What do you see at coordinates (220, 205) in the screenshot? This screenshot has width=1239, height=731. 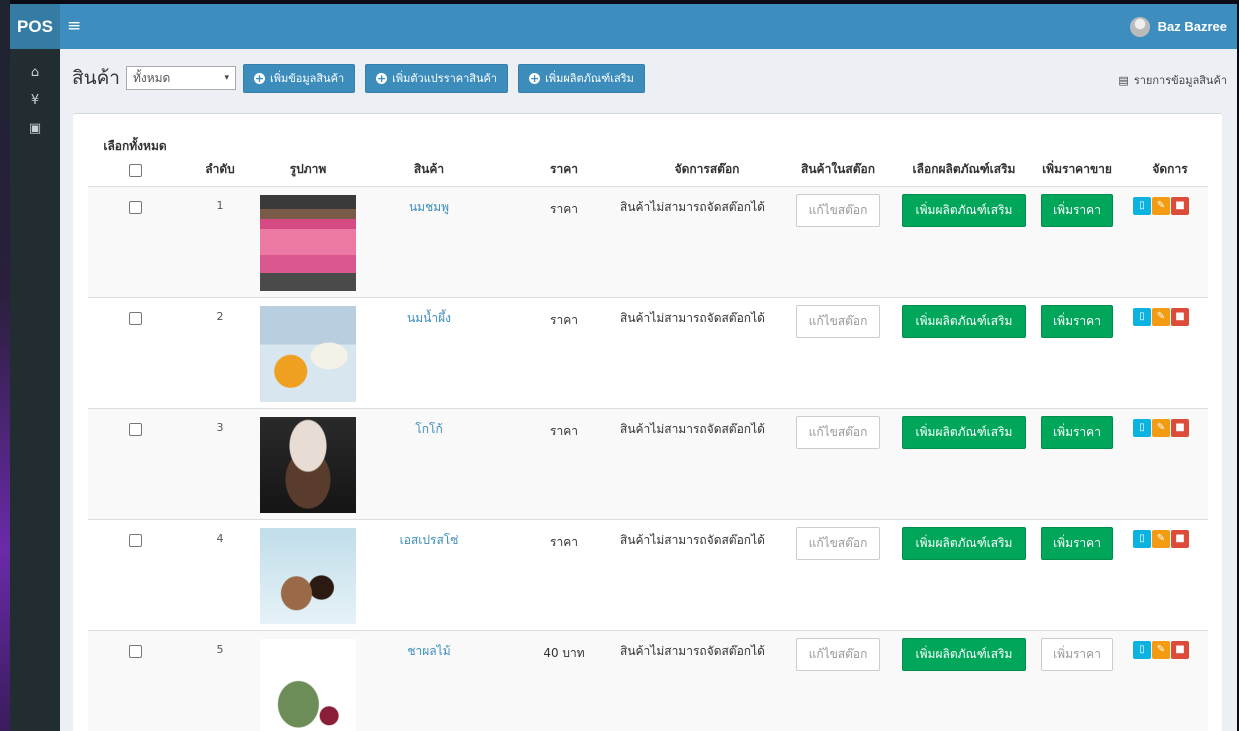 I see `row-index: 1` at bounding box center [220, 205].